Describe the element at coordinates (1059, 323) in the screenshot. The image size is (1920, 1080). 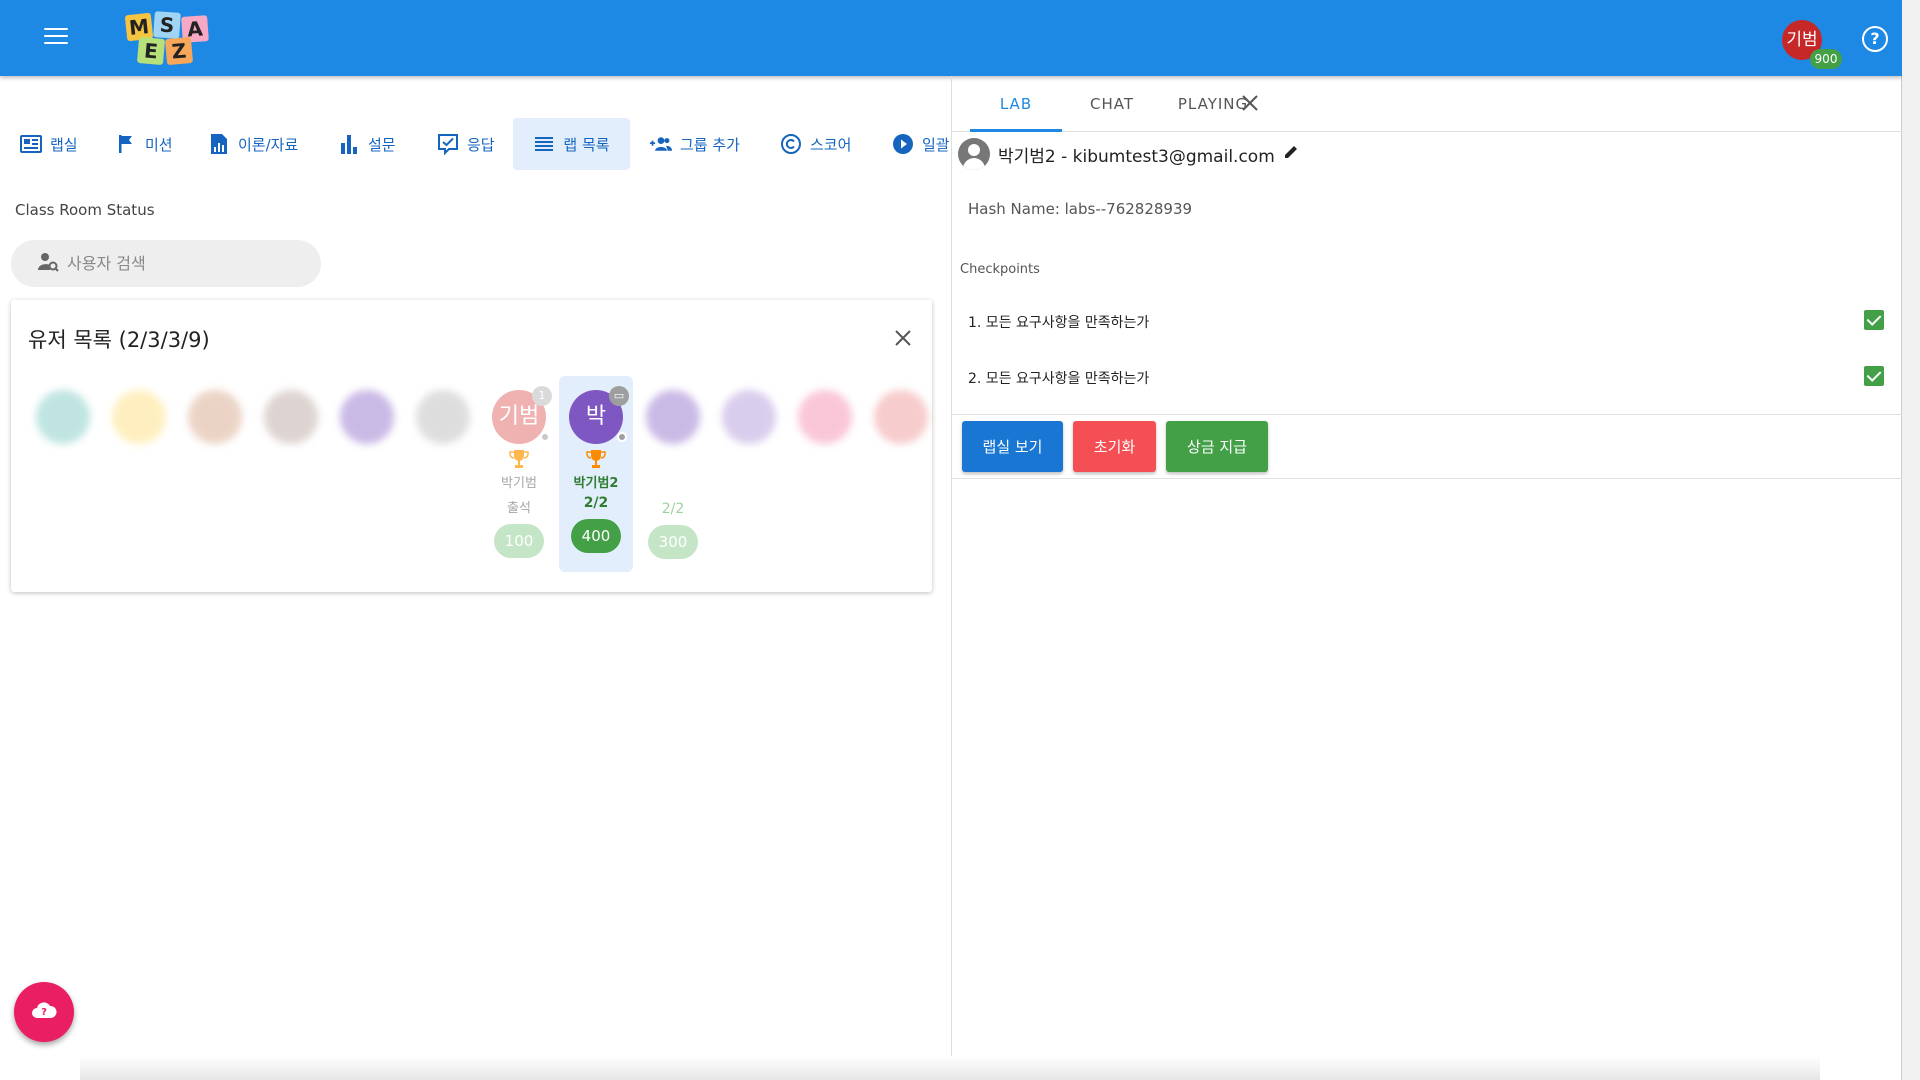
I see `checkpoint-label: 1. 모든 요구사항을 만족하는가` at that location.